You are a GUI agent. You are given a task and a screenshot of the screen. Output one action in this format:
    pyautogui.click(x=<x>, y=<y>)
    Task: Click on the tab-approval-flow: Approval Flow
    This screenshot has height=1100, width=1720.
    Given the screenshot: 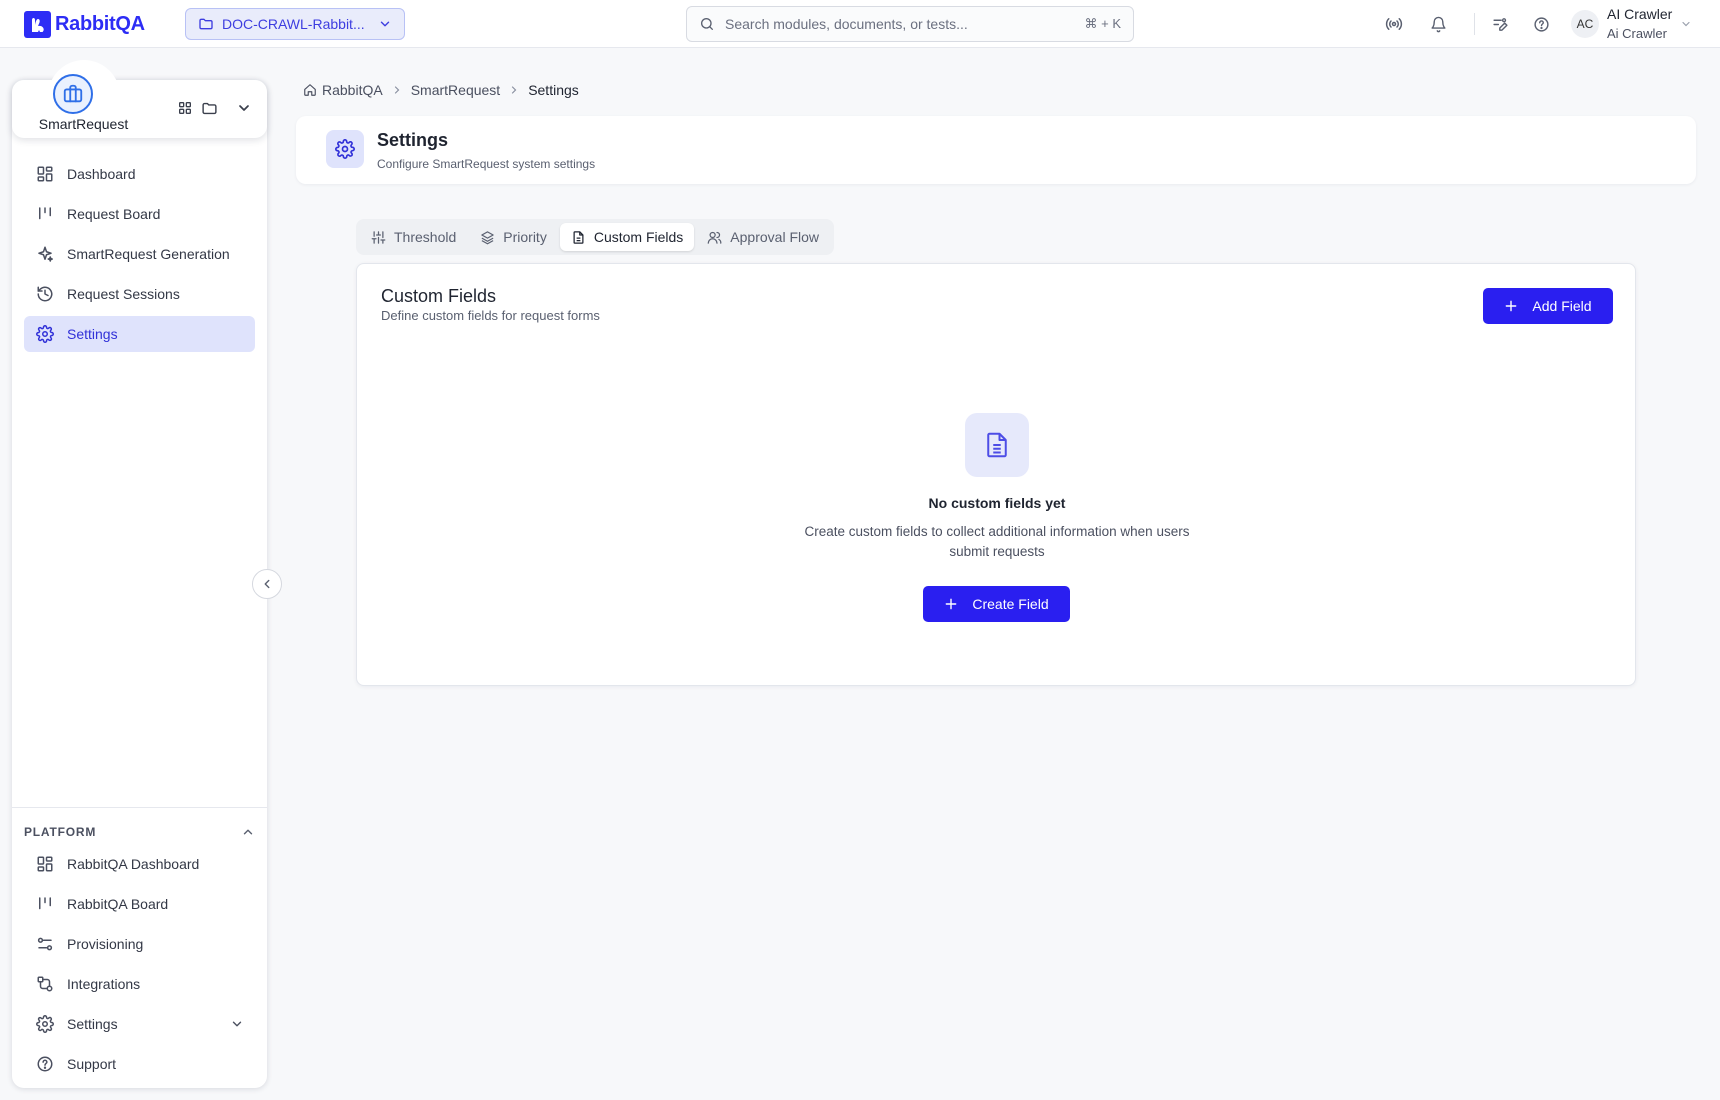 What is the action you would take?
    pyautogui.click(x=763, y=237)
    